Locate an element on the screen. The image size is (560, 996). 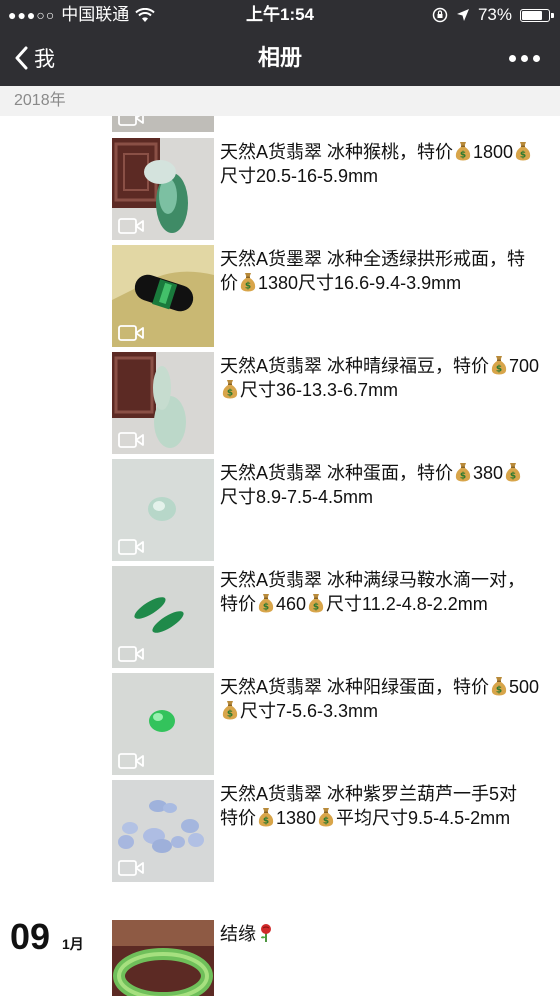
date-day: 09 is located at coordinates (30, 936).